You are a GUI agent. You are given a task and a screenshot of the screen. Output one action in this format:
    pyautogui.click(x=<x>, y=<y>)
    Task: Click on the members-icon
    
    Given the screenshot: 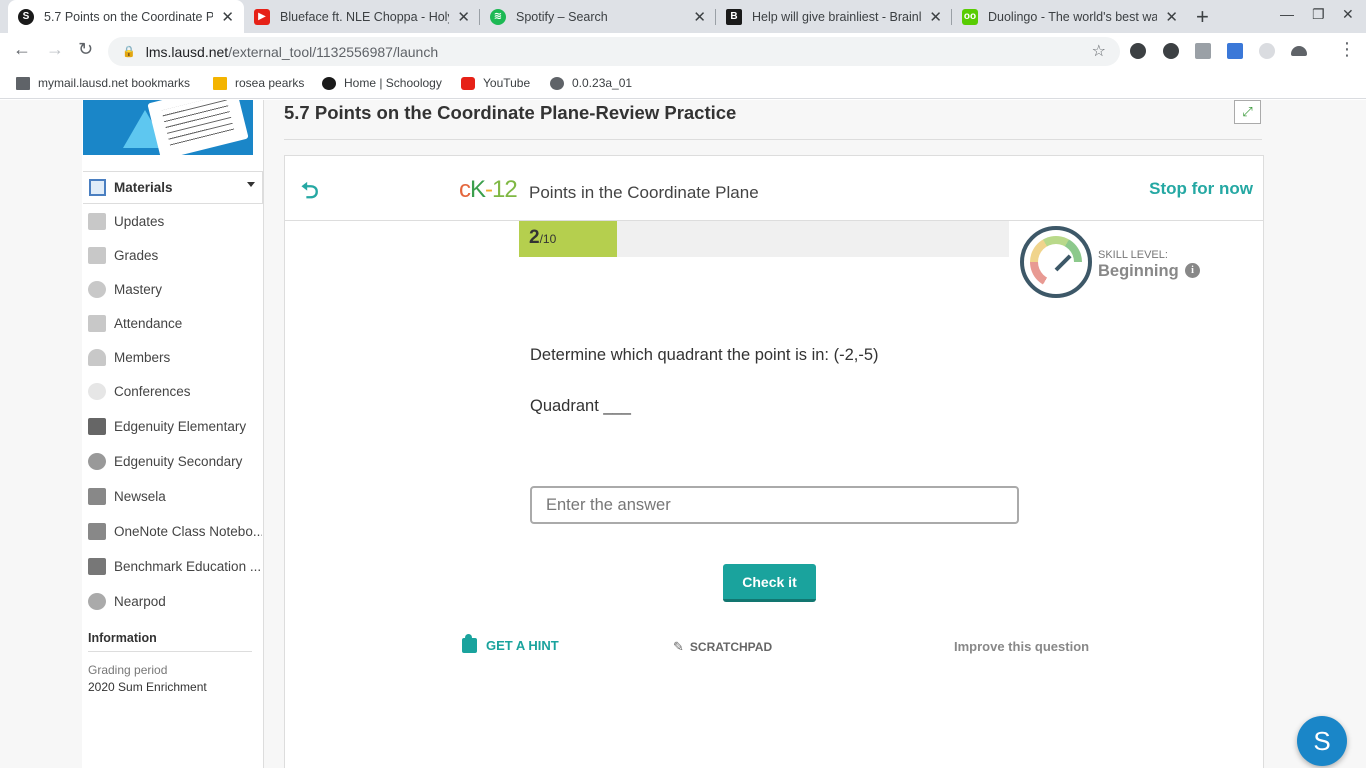 What is the action you would take?
    pyautogui.click(x=97, y=357)
    